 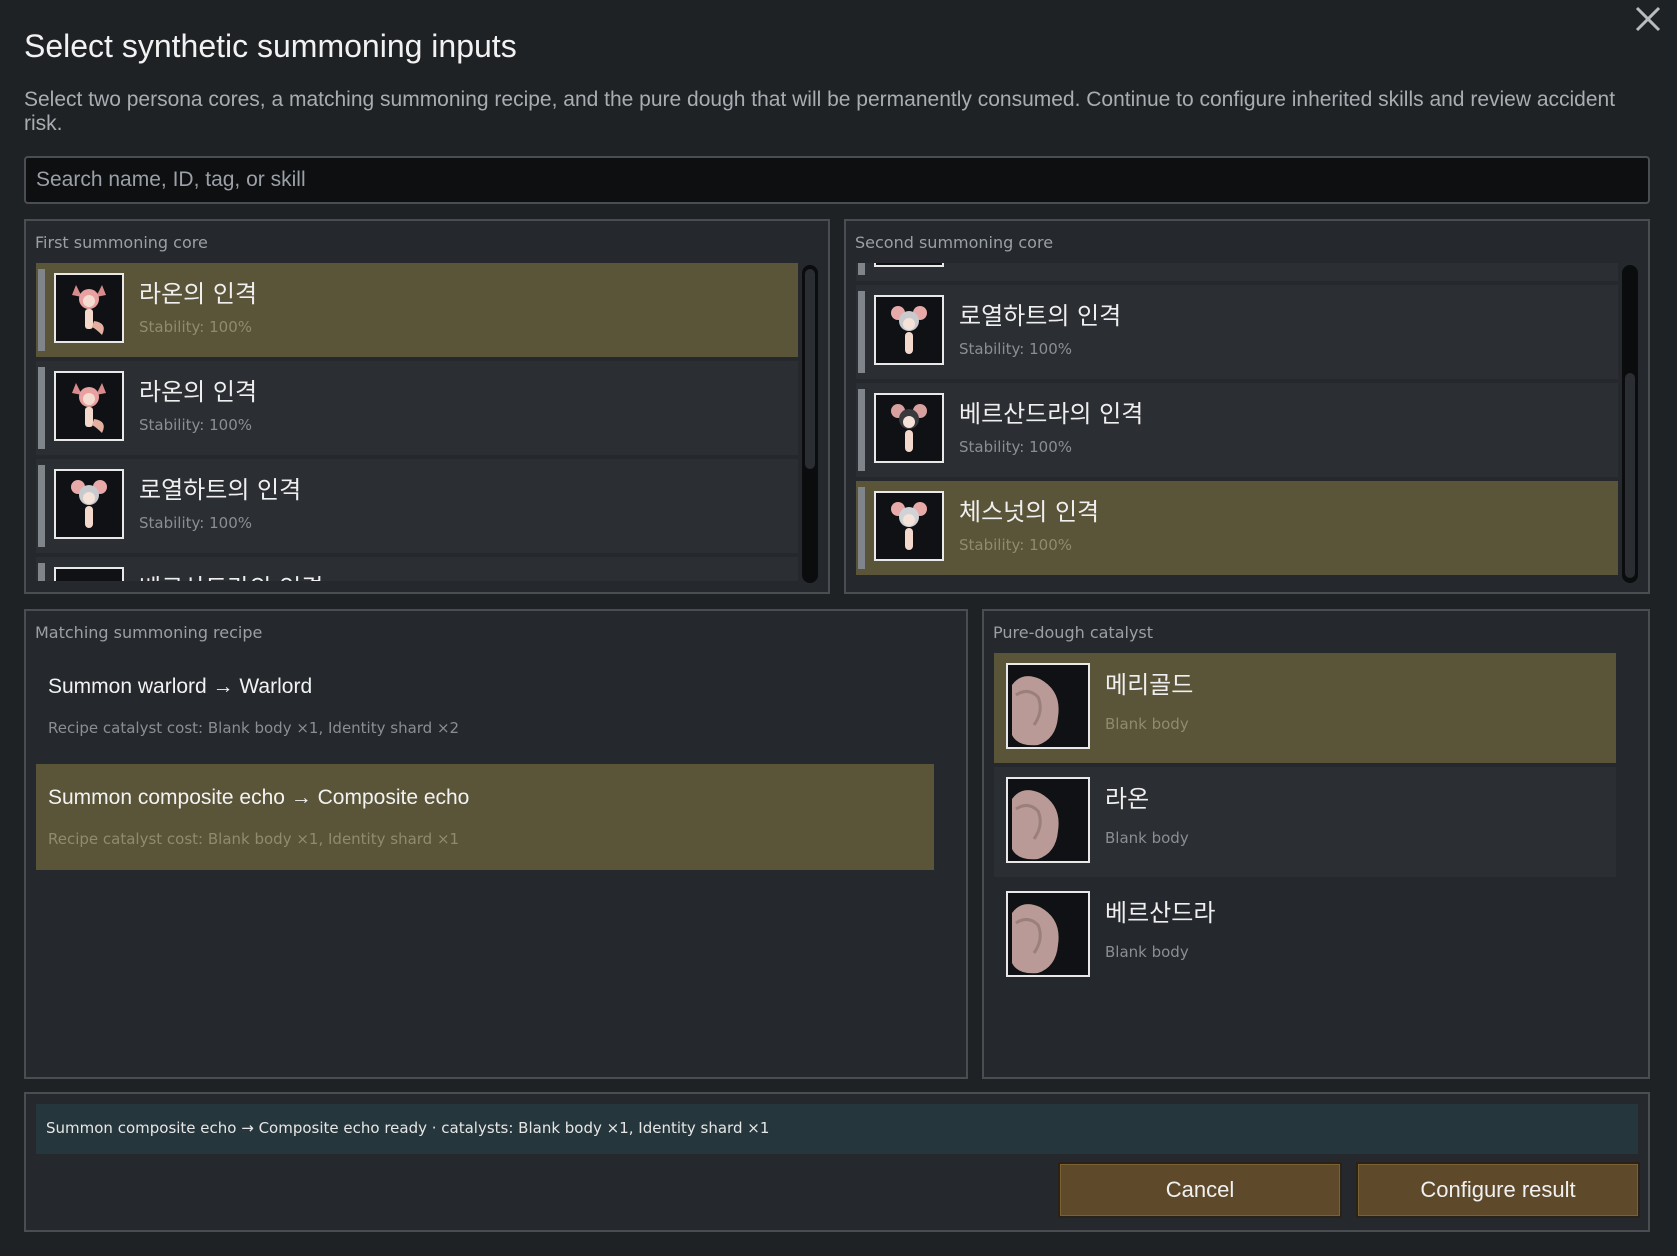 I want to click on first-core-scrollbar, so click(x=810, y=424).